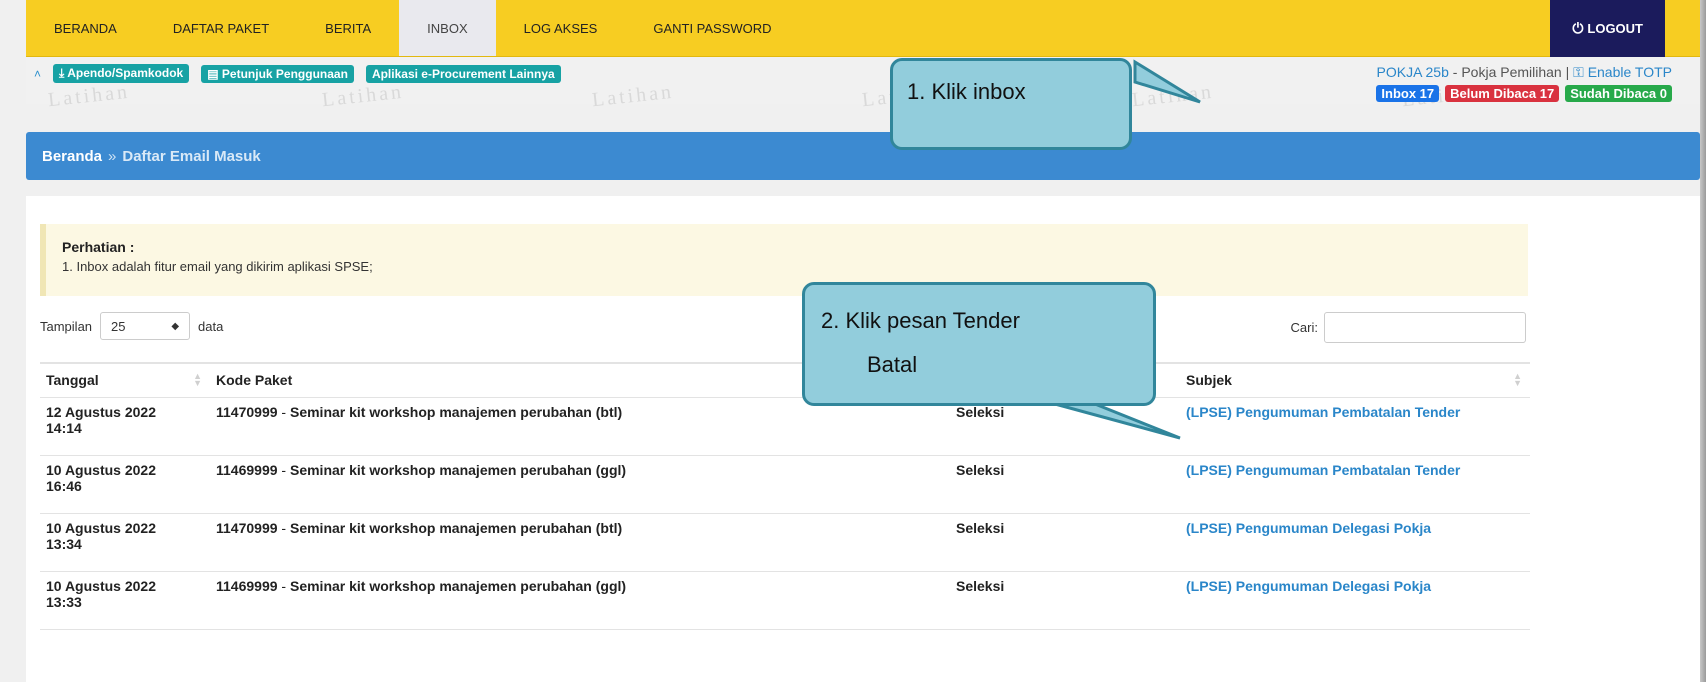 This screenshot has width=1706, height=682. What do you see at coordinates (1167, 81) in the screenshot?
I see `callout-one-tail` at bounding box center [1167, 81].